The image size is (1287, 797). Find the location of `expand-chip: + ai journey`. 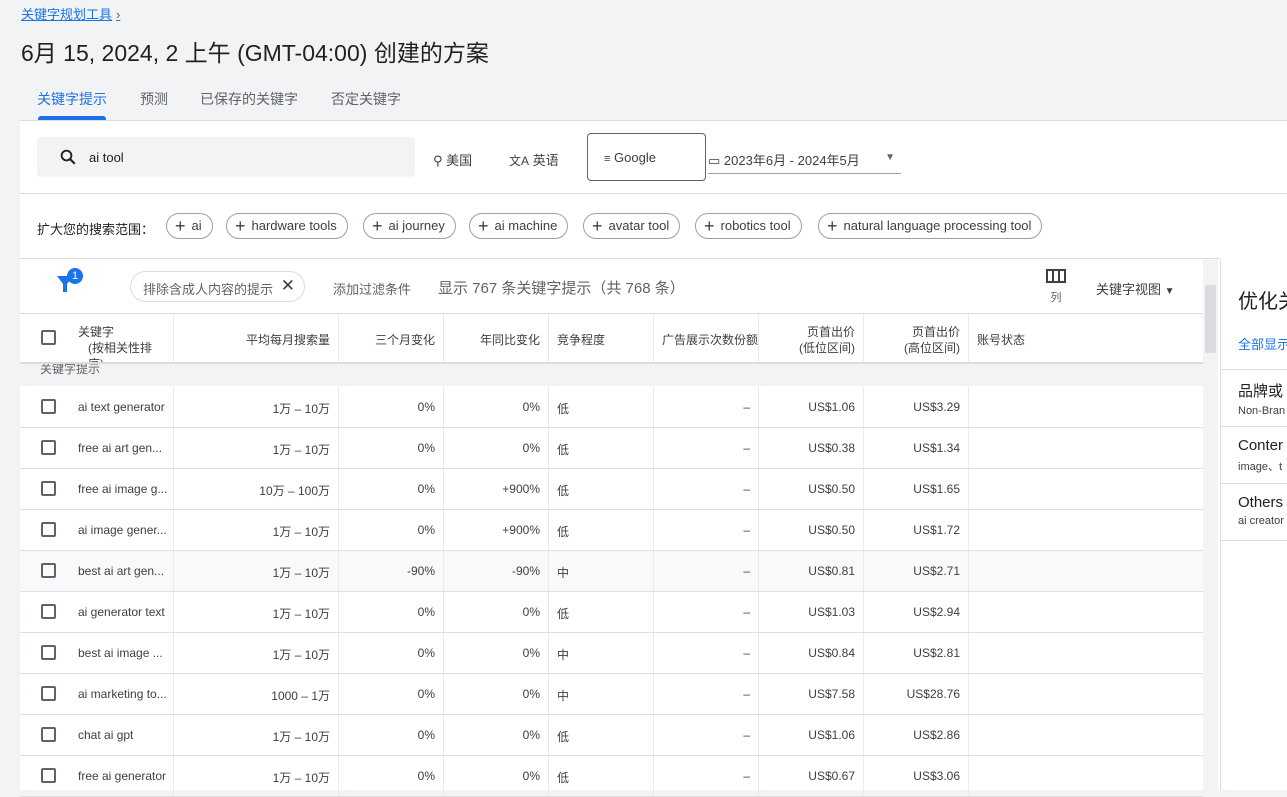

expand-chip: + ai journey is located at coordinates (409, 226).